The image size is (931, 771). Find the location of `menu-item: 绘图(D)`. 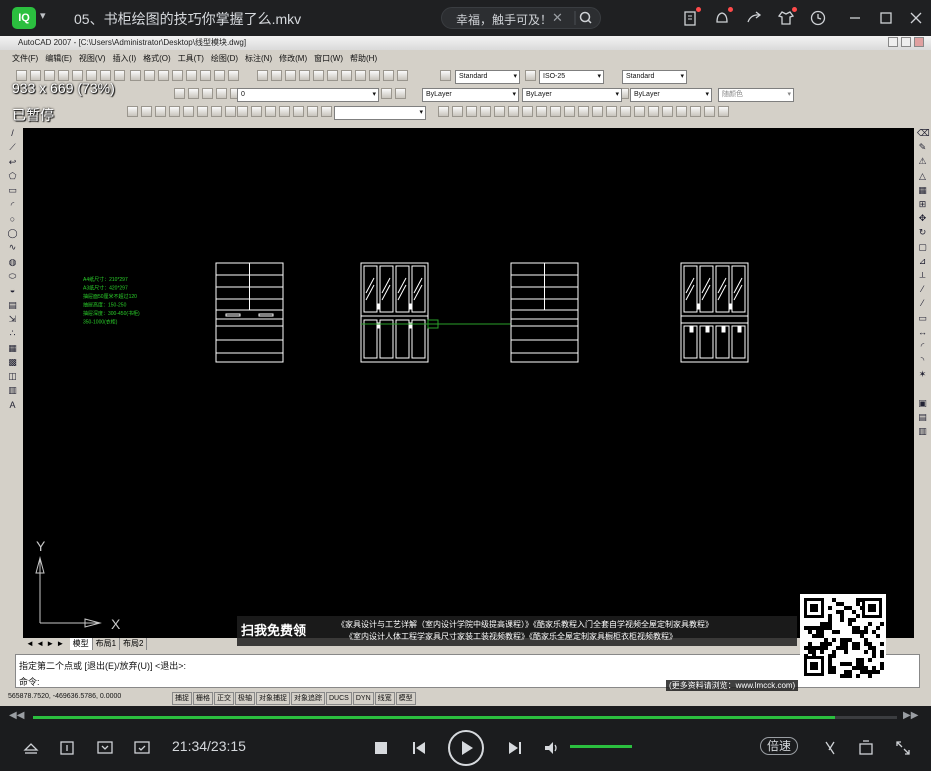

menu-item: 绘图(D) is located at coordinates (224, 59).